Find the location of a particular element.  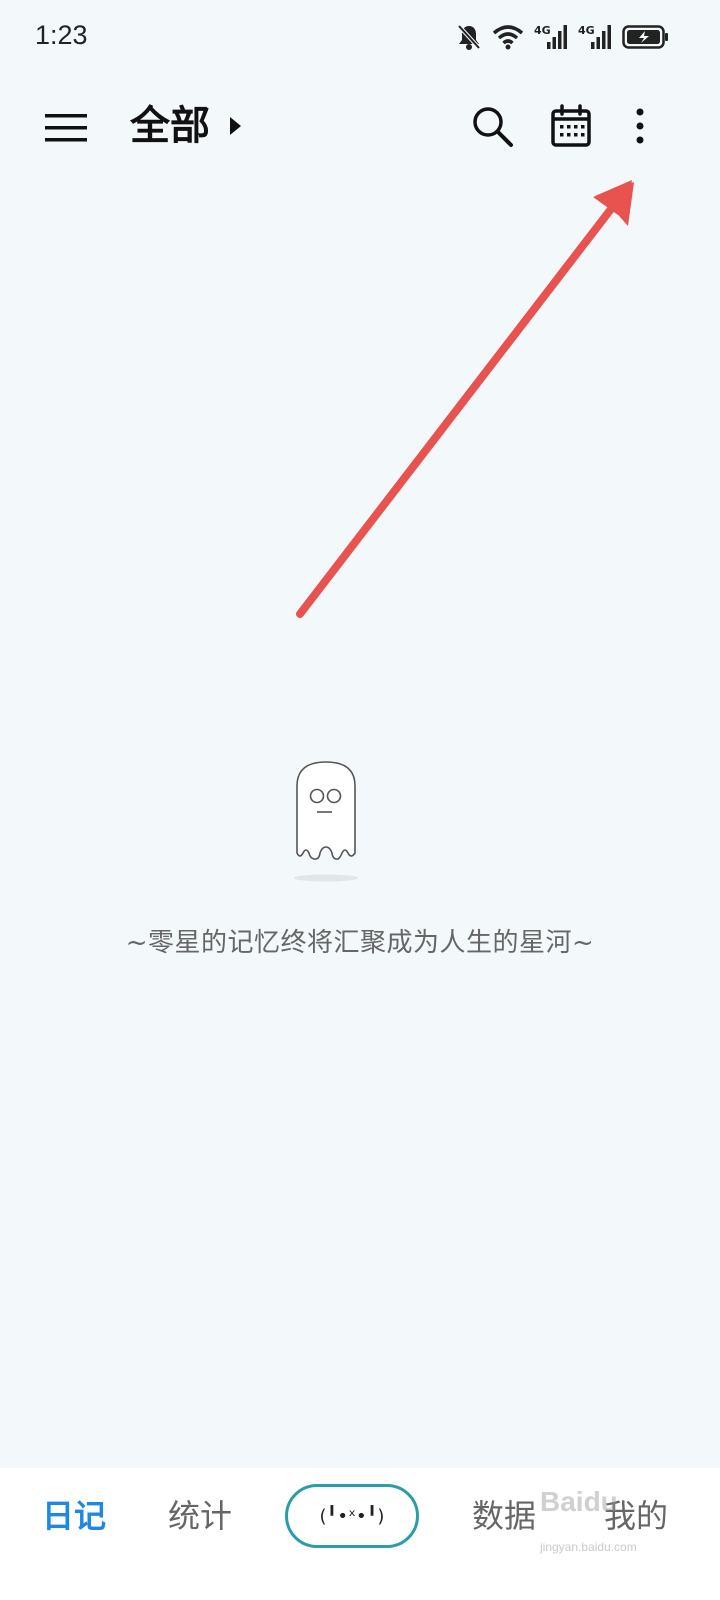

kaomoji-face: (╹•ˣ•╹) is located at coordinates (352, 1516).